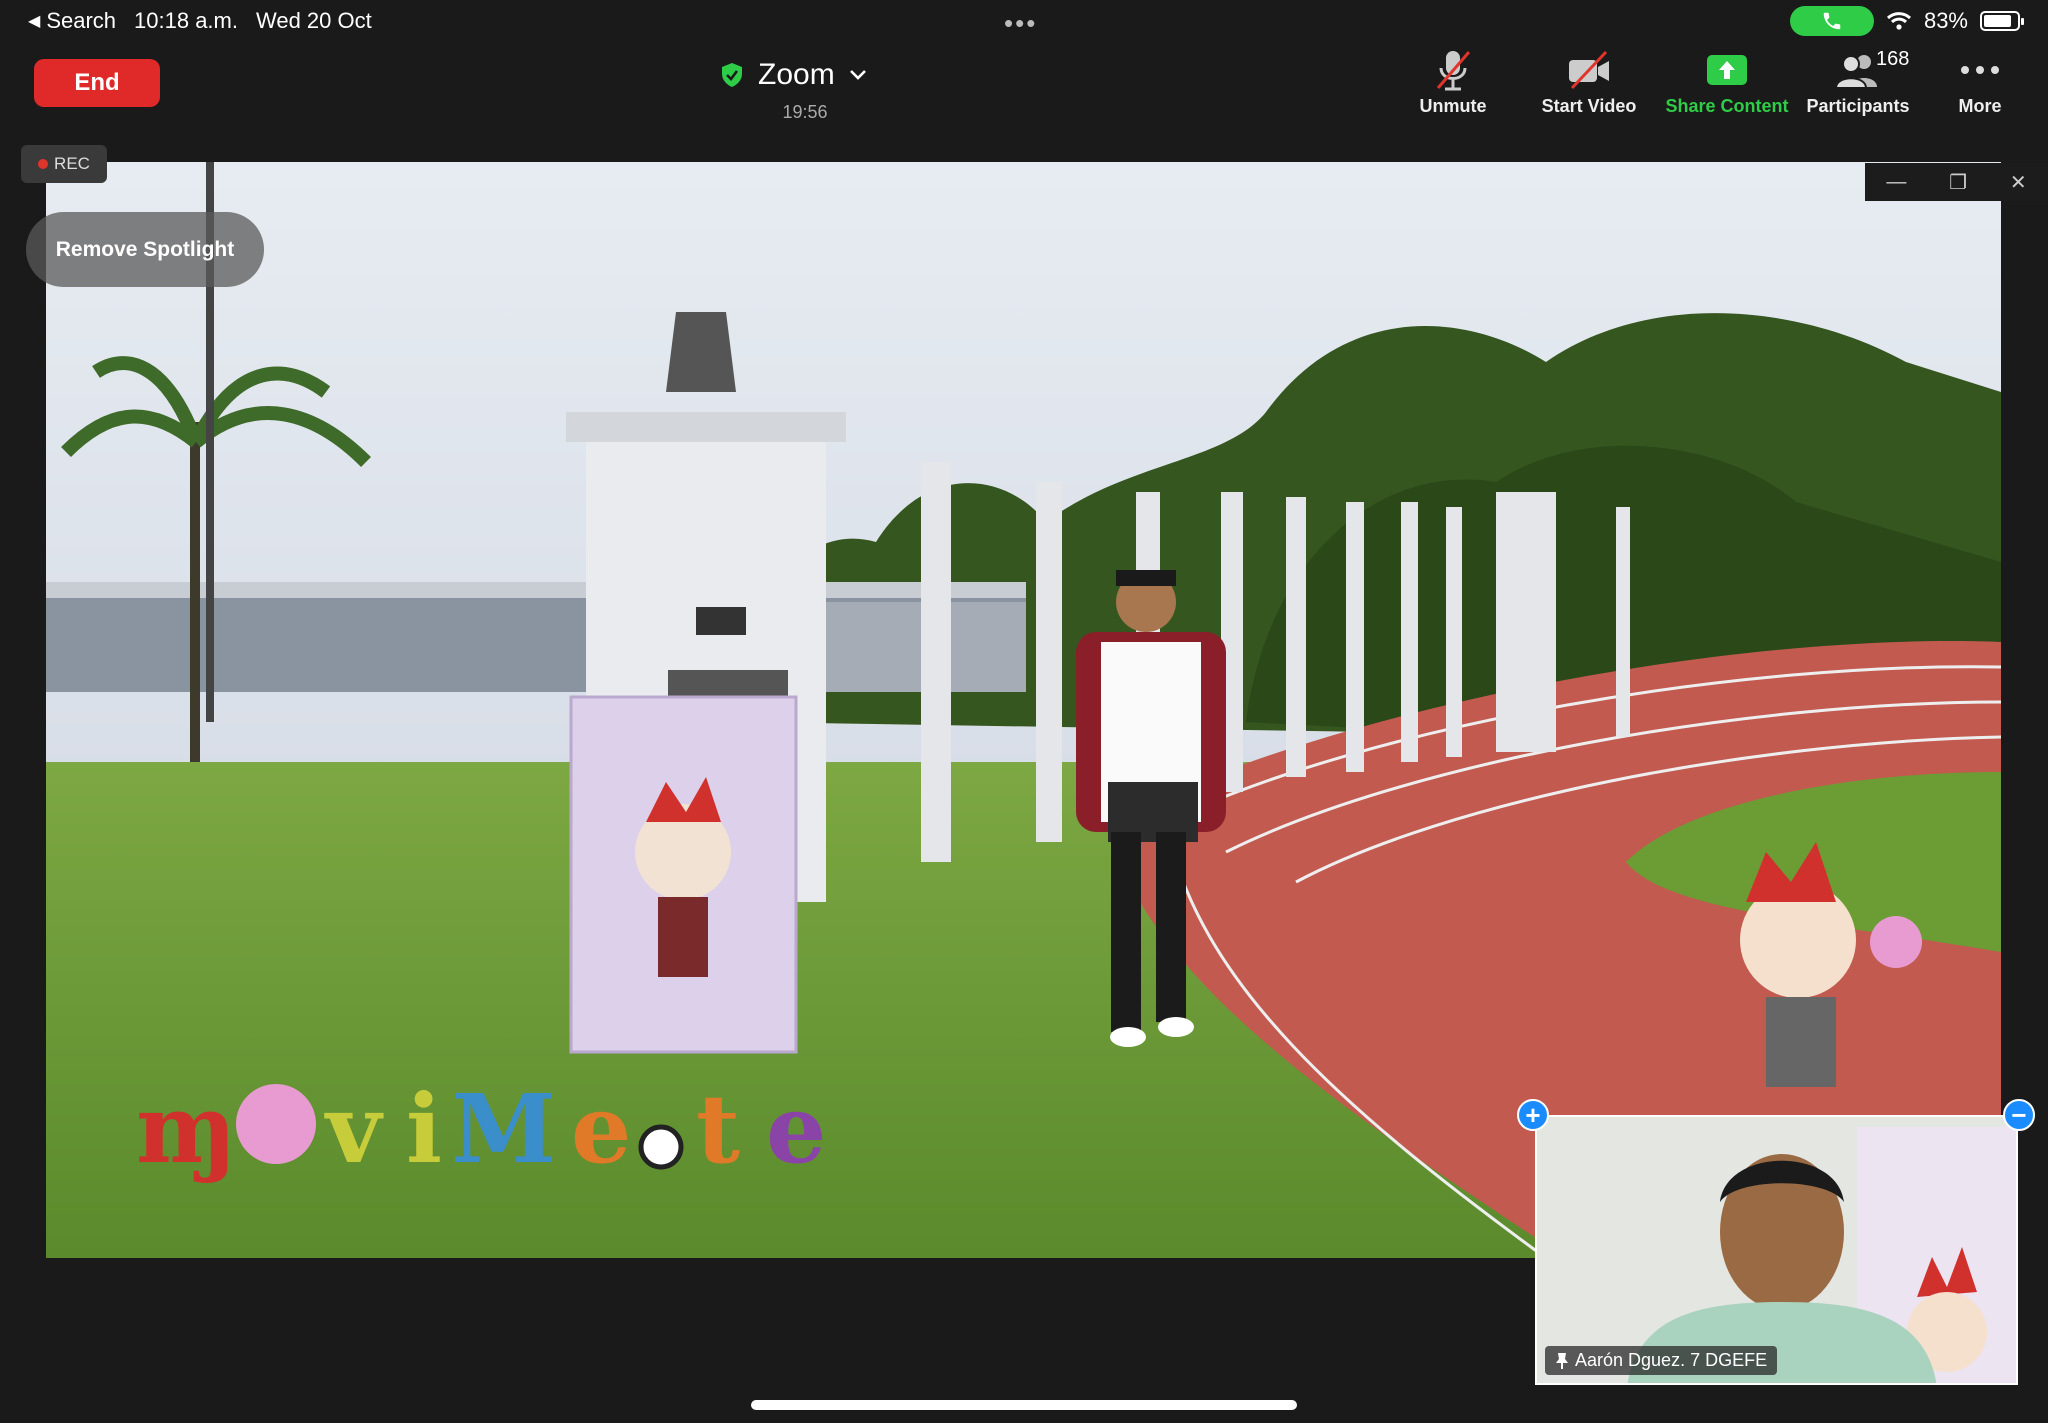  Describe the element at coordinates (424, 1129) in the screenshot. I see `svg-text: i` at that location.